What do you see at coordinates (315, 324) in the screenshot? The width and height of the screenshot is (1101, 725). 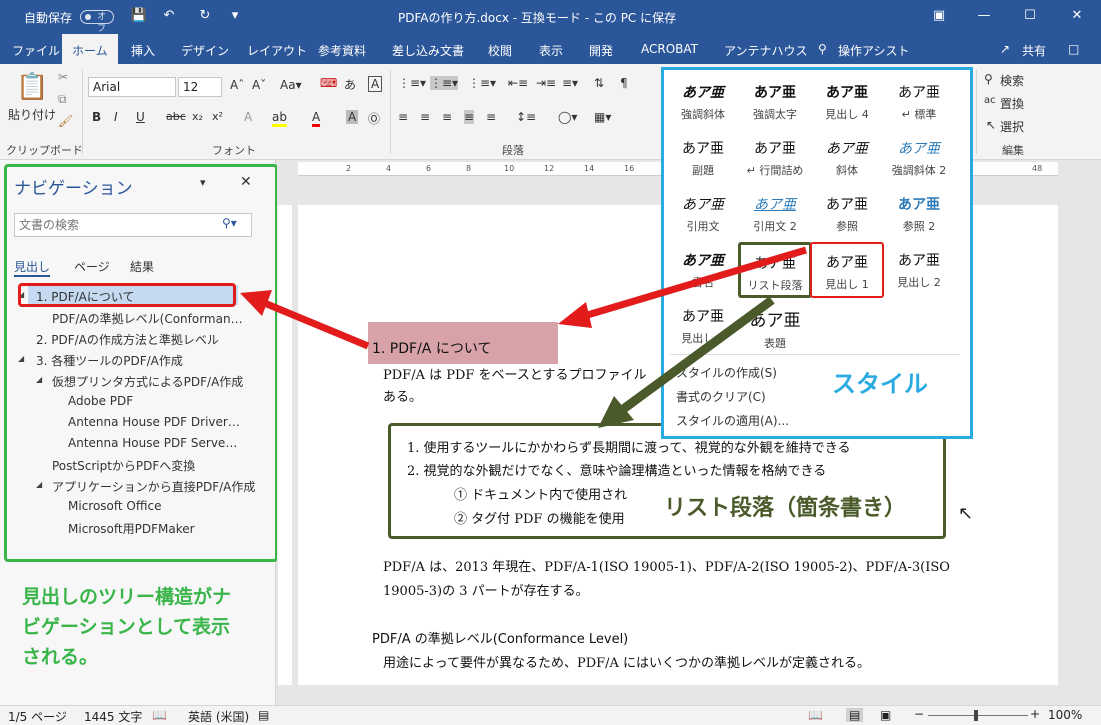 I see `arrow-red-left` at bounding box center [315, 324].